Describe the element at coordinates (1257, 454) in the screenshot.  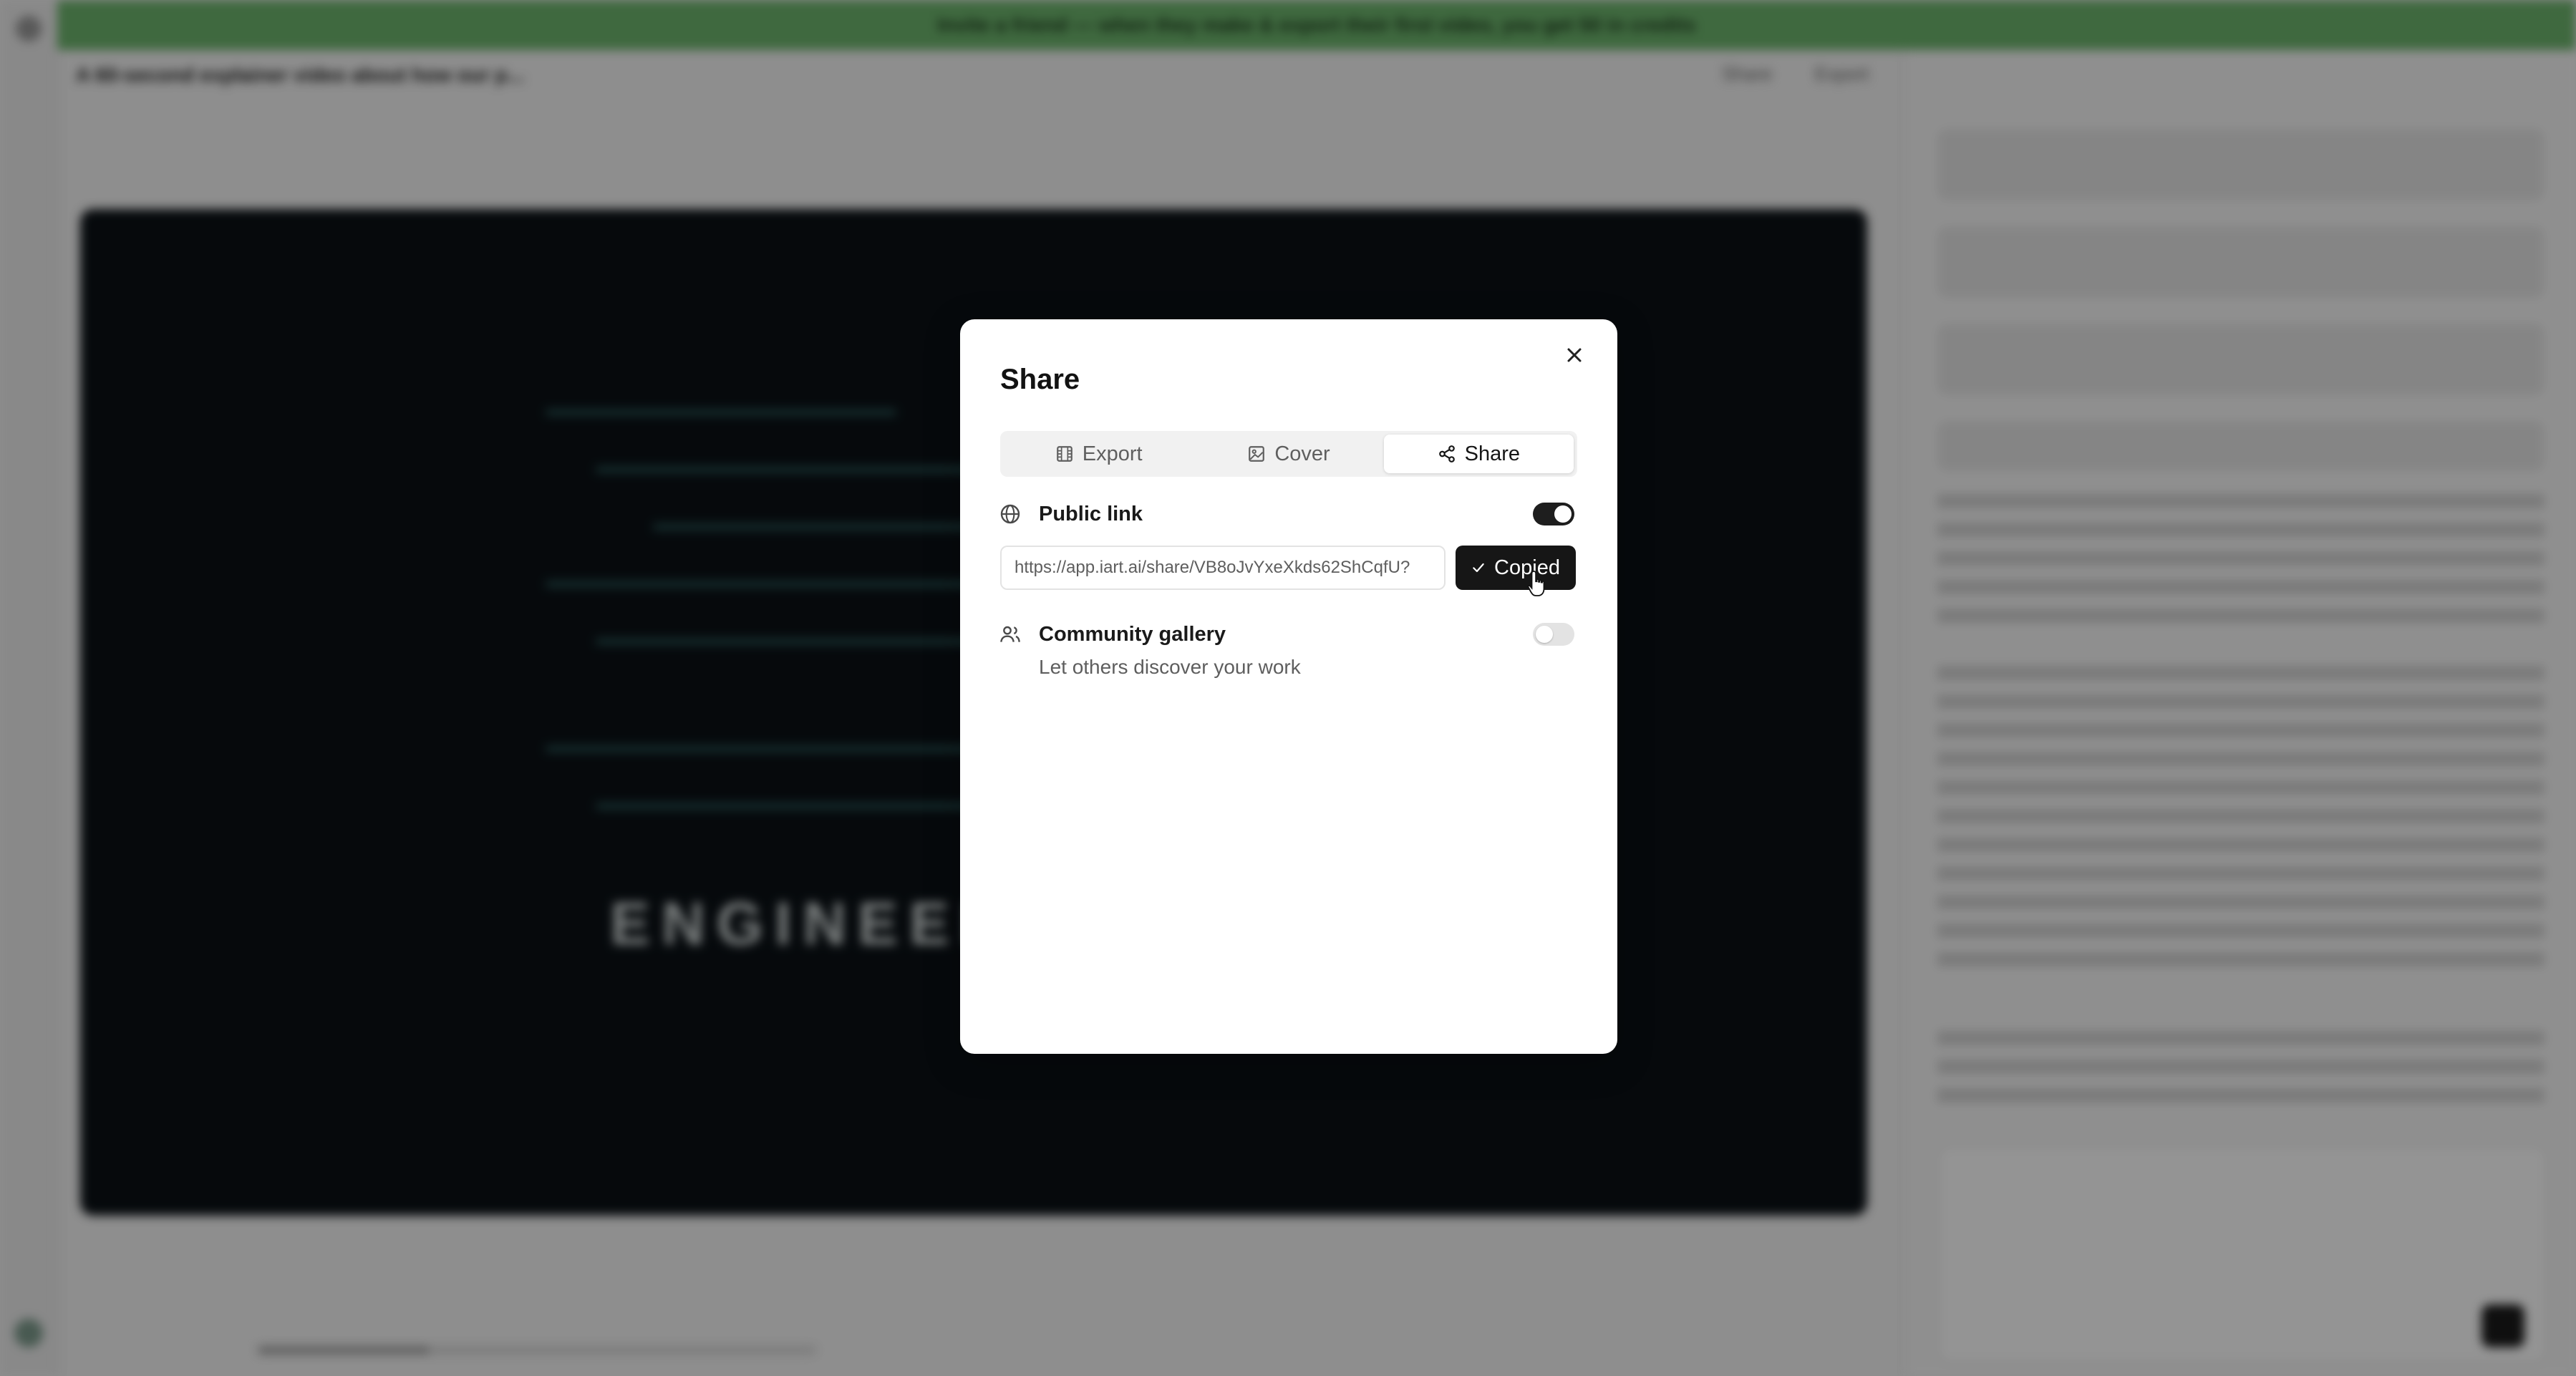
I see `image-icon` at that location.